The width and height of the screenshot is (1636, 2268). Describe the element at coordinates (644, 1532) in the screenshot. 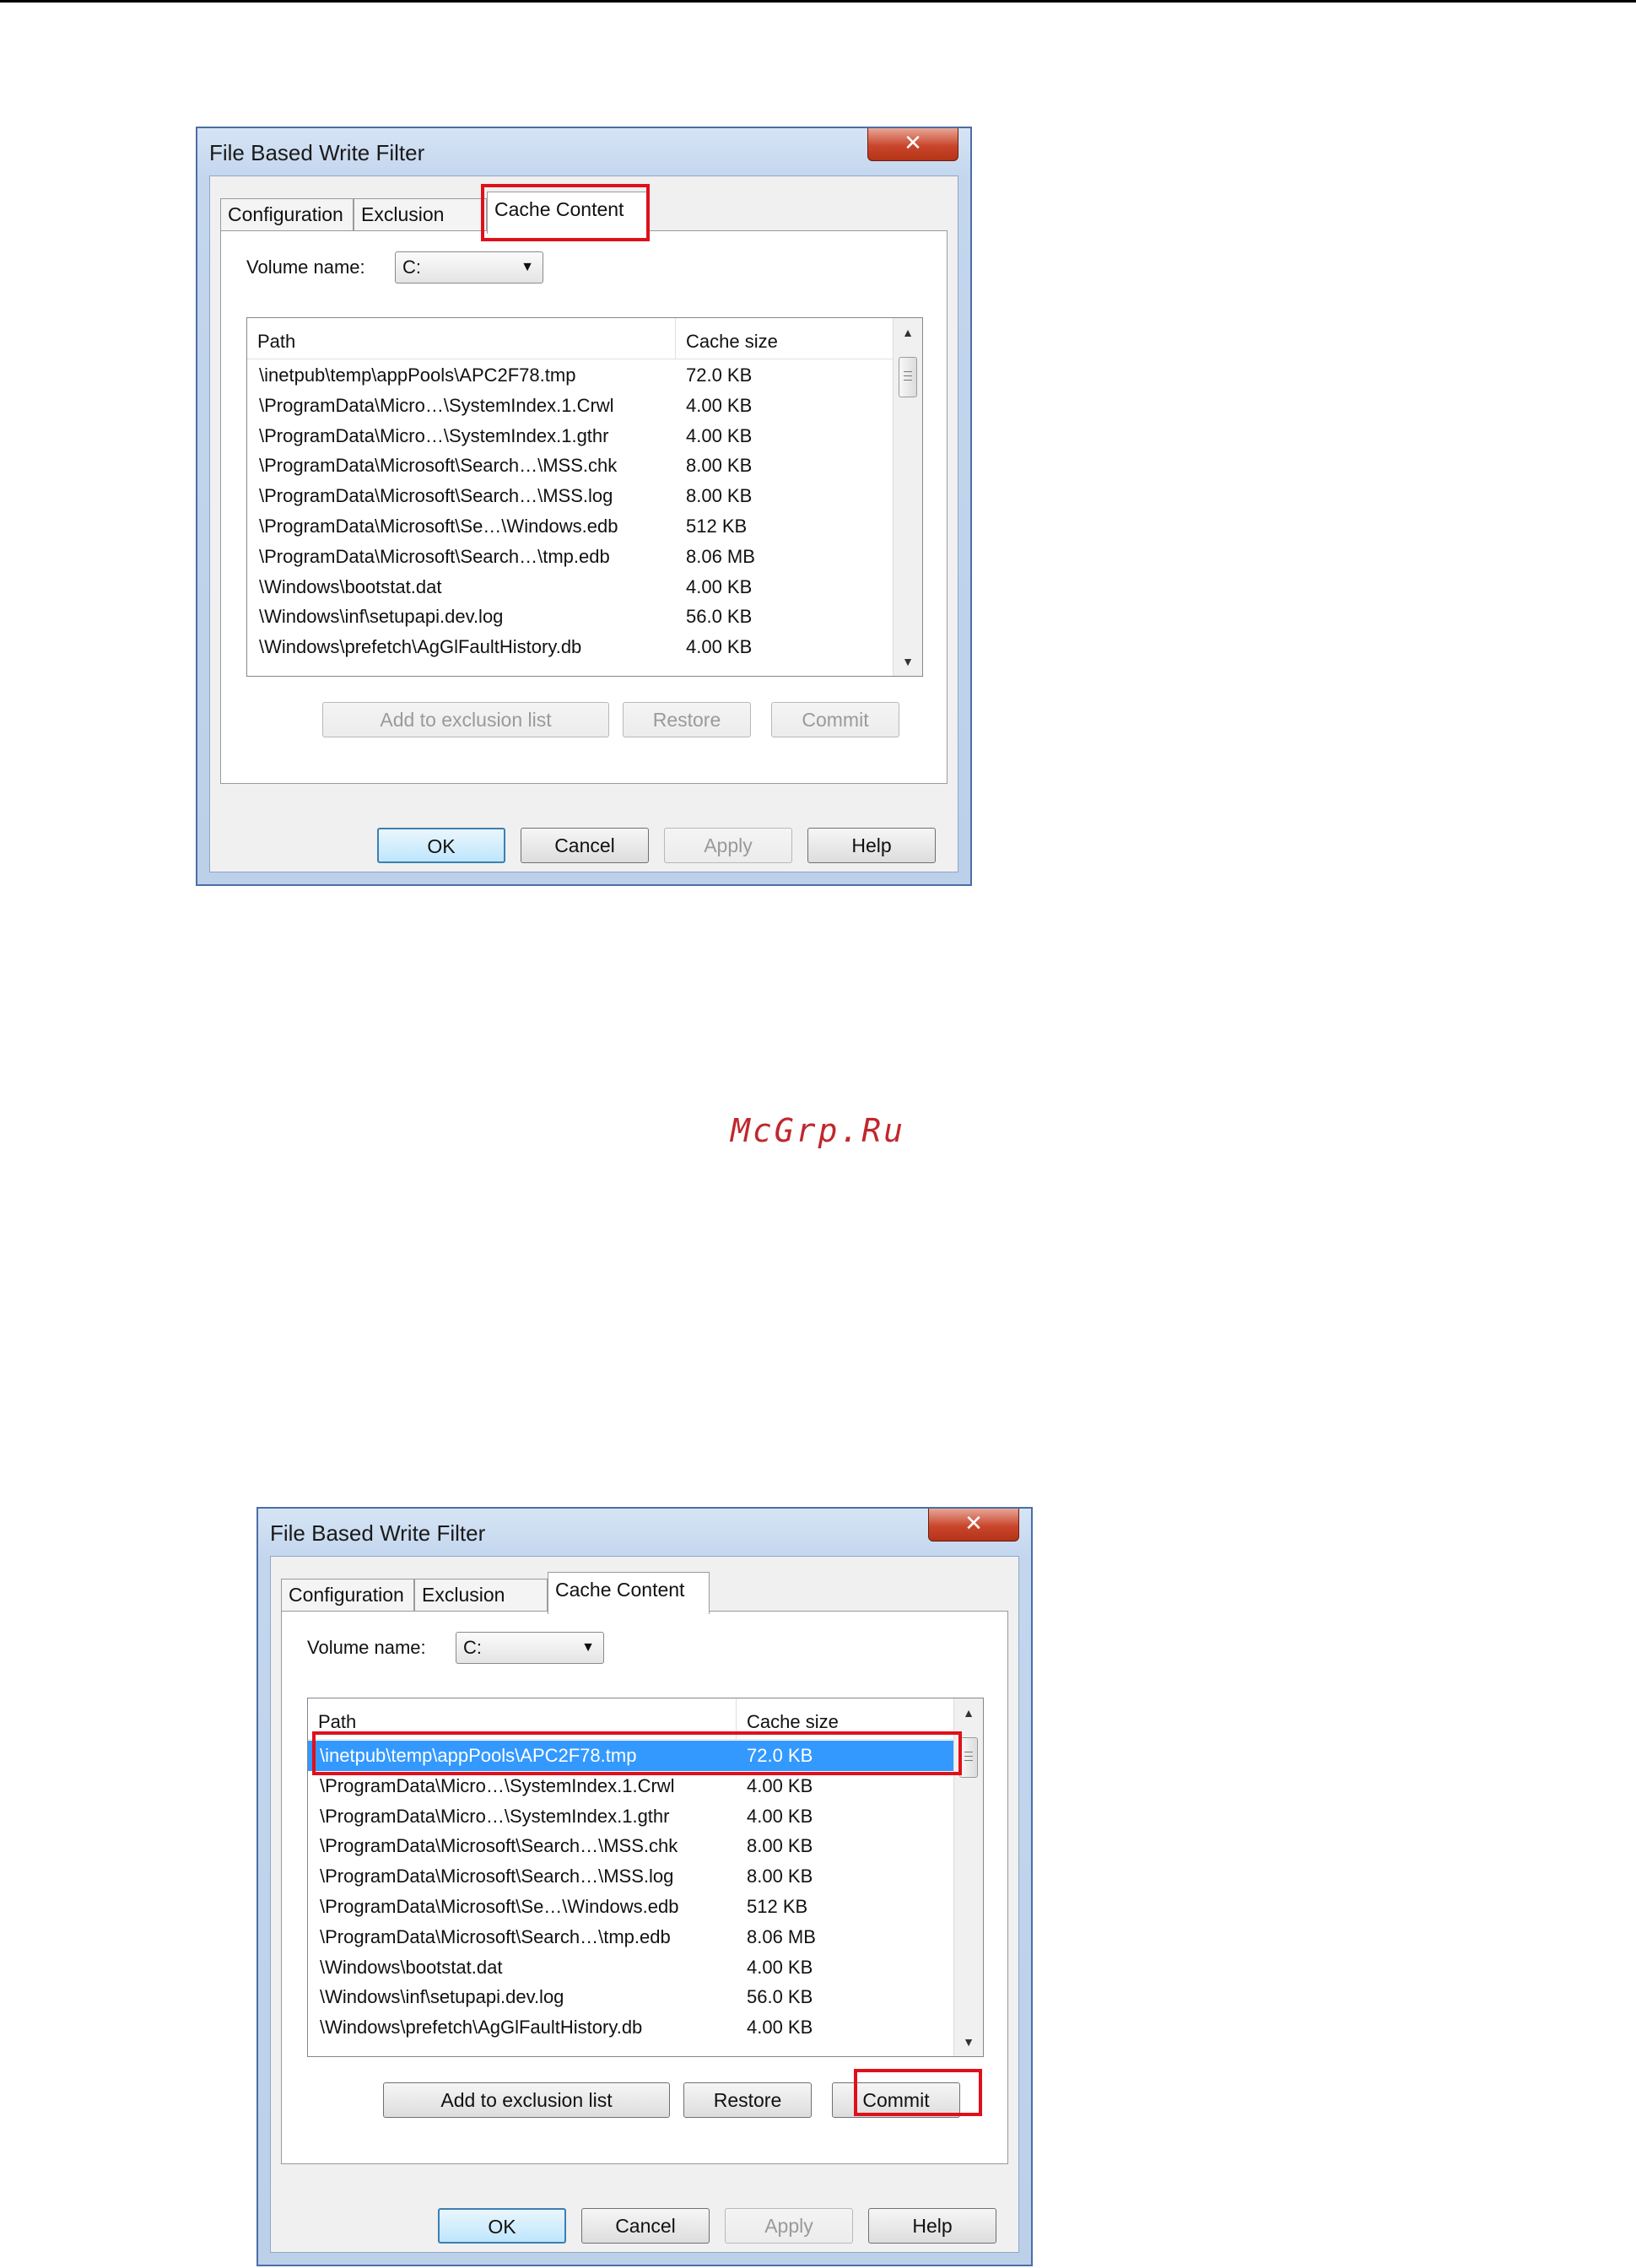

I see `title-bar: File Based Write Filter ✕` at that location.